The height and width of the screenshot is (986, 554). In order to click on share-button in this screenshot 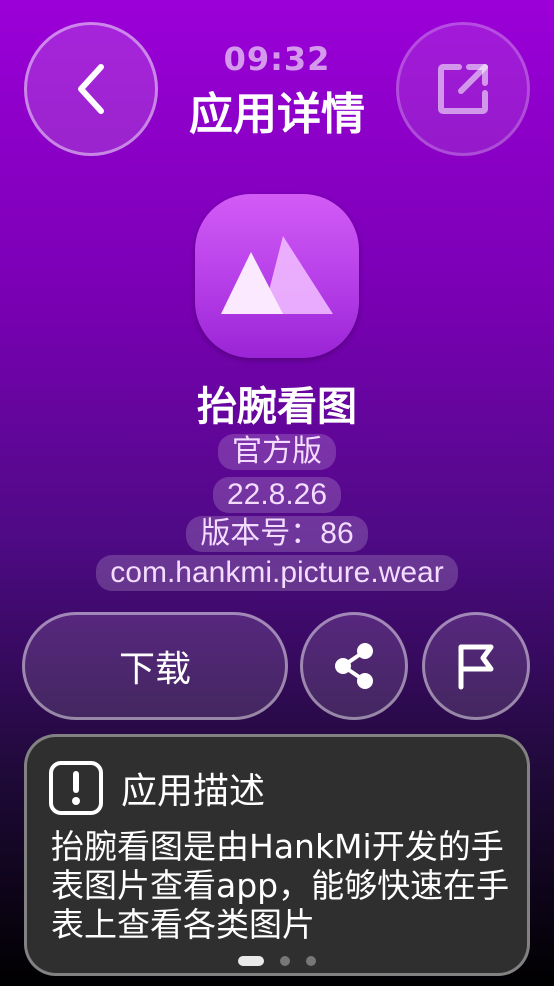, I will do `click(354, 666)`.